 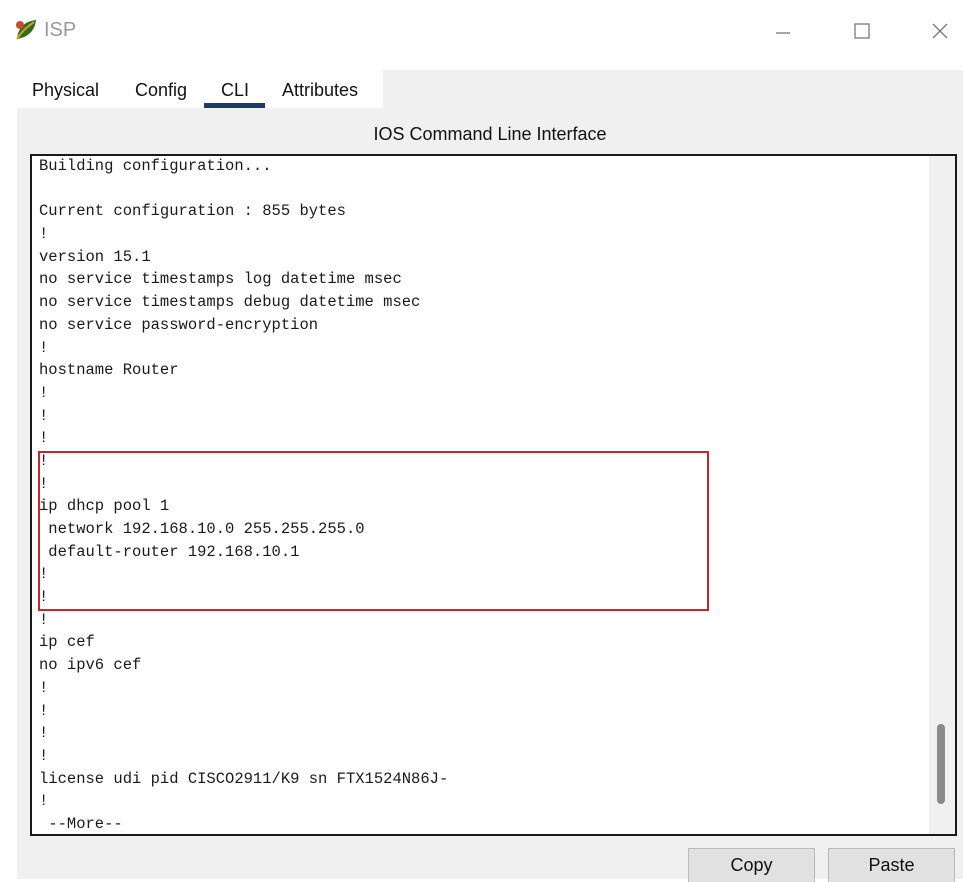 What do you see at coordinates (81, 823) in the screenshot?
I see `terminal-line: --More--` at bounding box center [81, 823].